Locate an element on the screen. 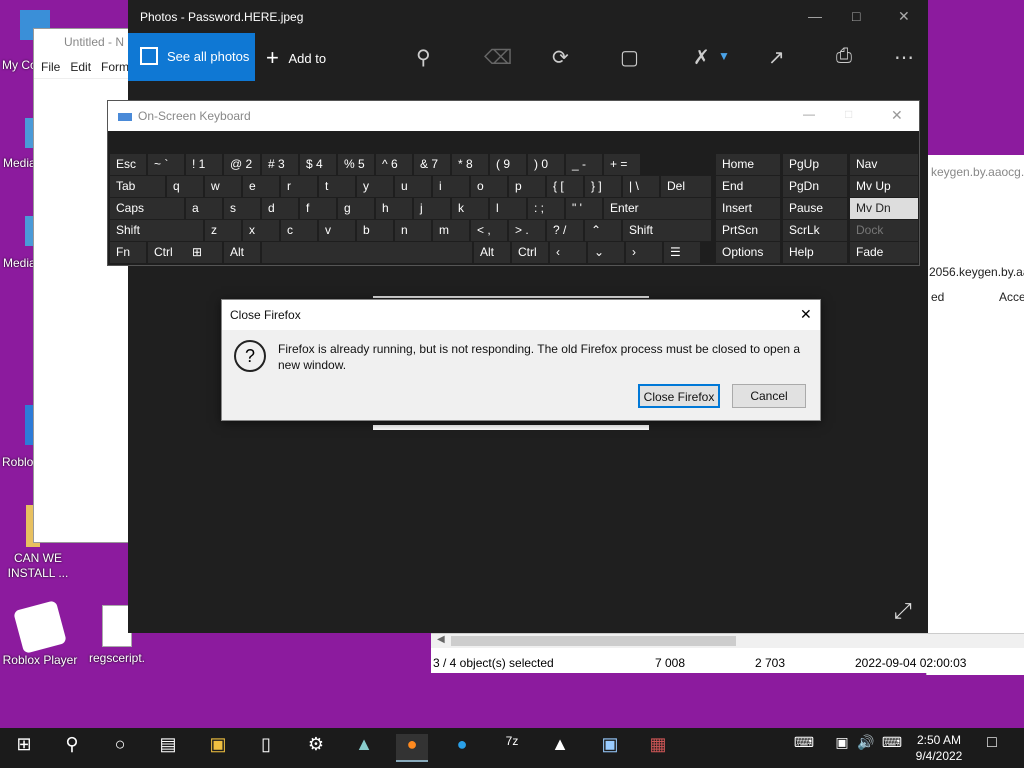  osk-key: u is located at coordinates (413, 186).